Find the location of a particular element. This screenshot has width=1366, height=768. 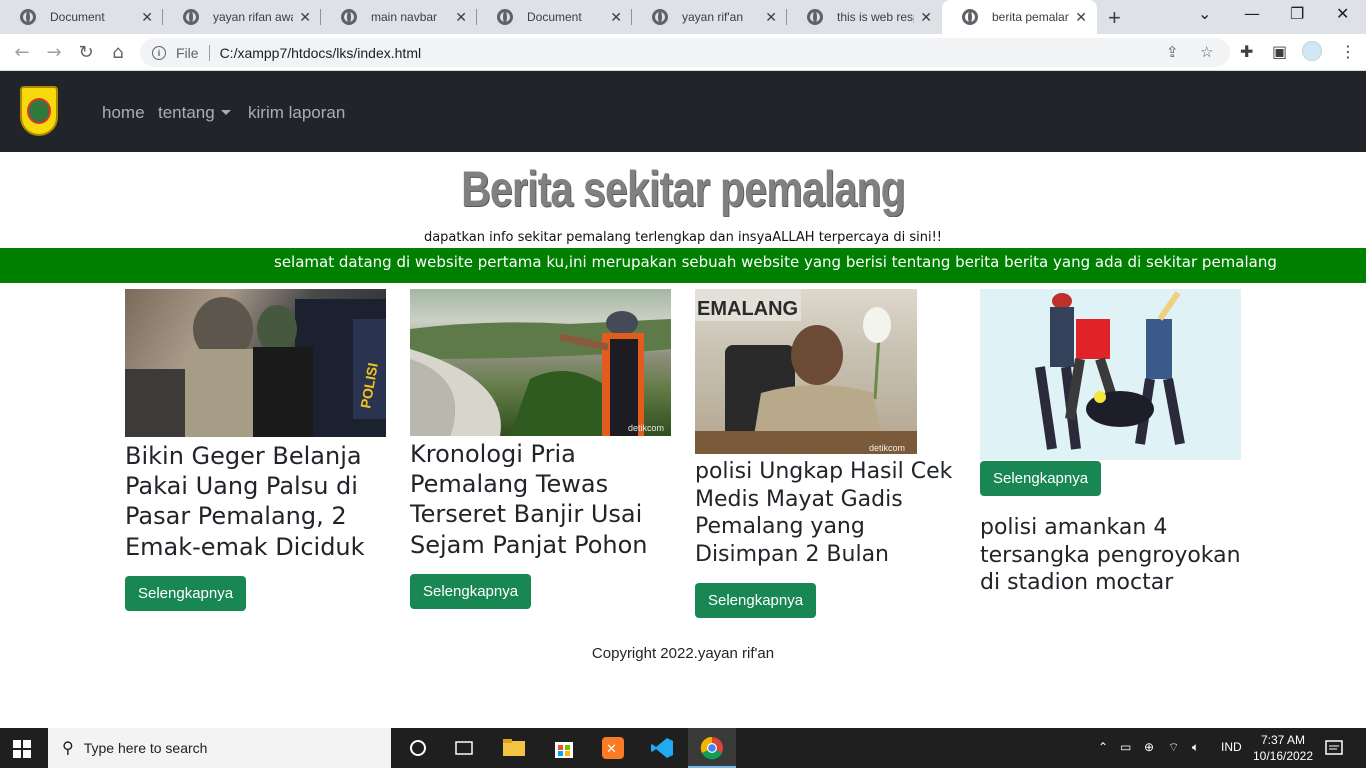

chrome-icon is located at coordinates (711, 748).